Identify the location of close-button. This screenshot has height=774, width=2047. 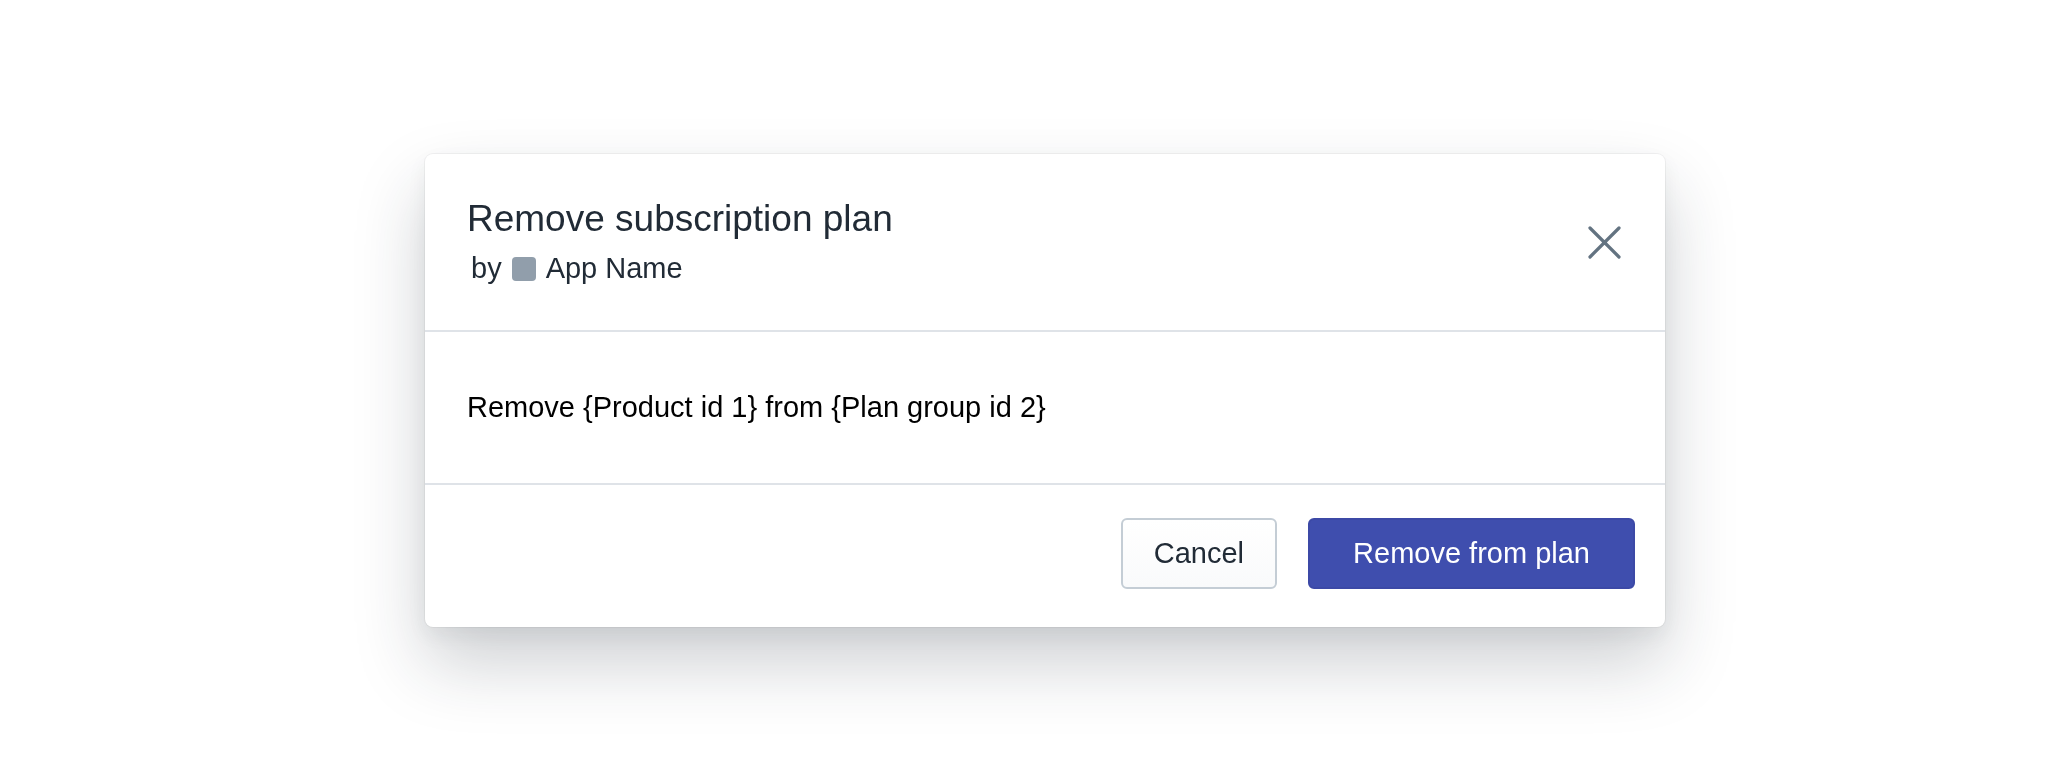
(1604, 243).